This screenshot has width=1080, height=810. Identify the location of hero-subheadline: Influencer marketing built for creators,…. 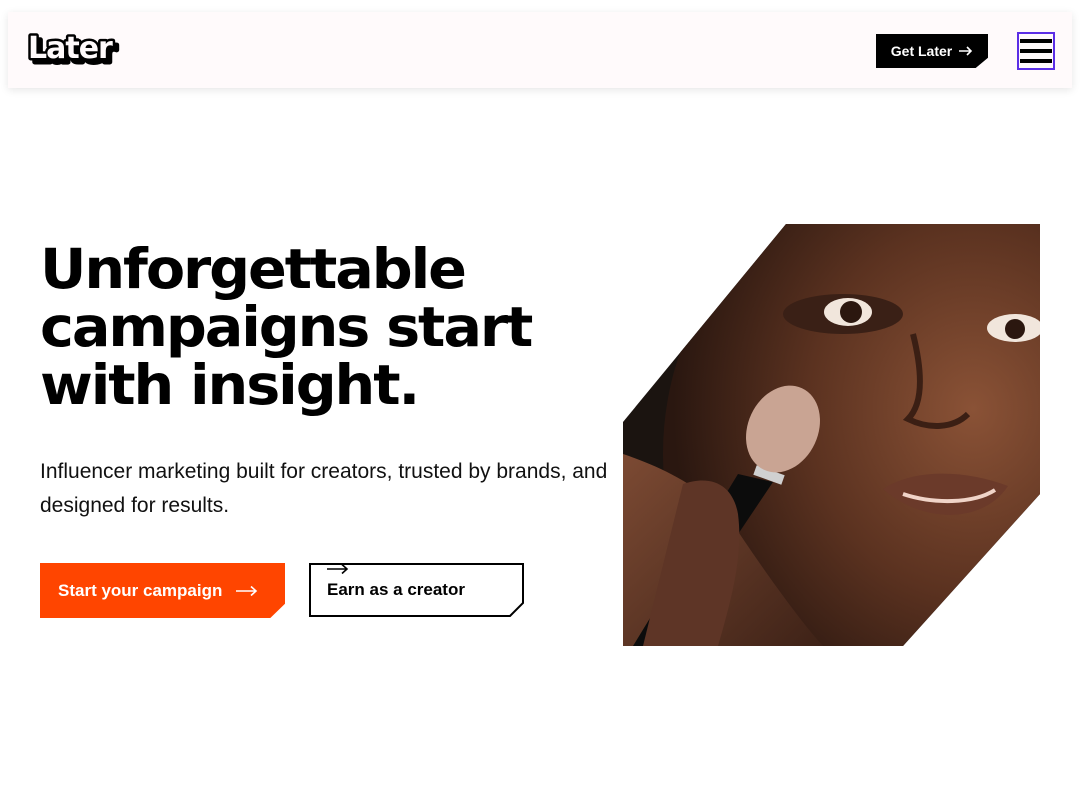
(324, 488).